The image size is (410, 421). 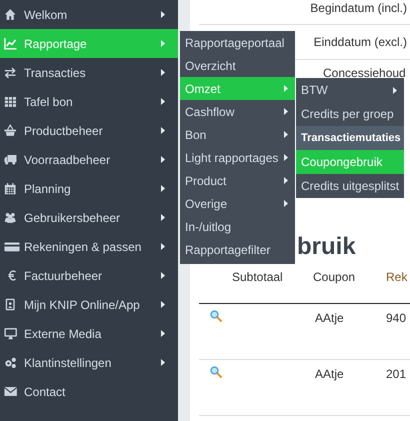 What do you see at coordinates (12, 246) in the screenshot?
I see `credit-card-icon` at bounding box center [12, 246].